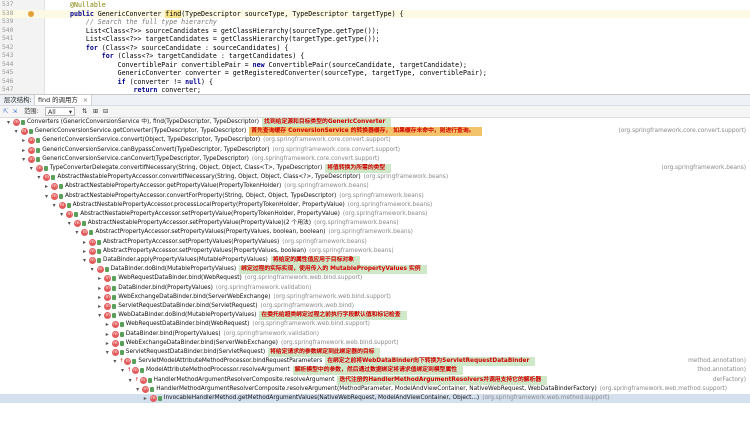 This screenshot has width=750, height=425. I want to click on scope-select: All ▾, so click(60, 111).